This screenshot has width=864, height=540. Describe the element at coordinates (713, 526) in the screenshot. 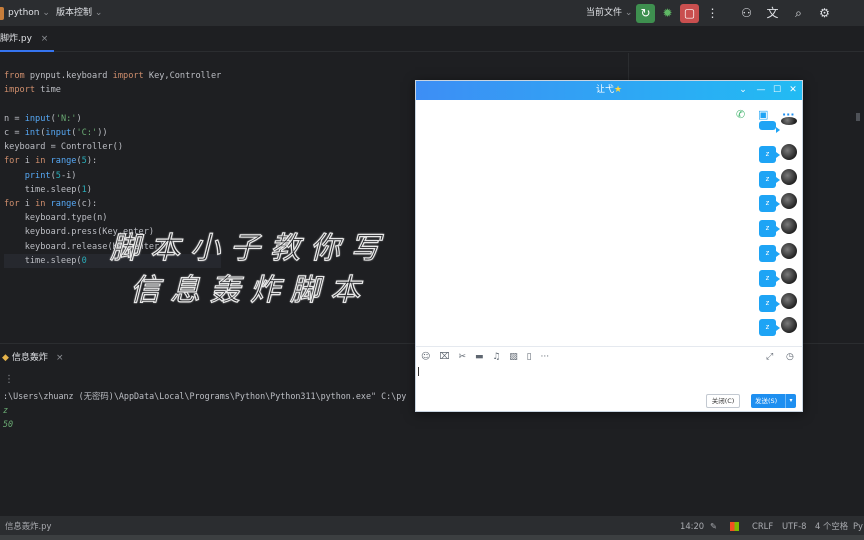

I see `edit-icon: ✎` at that location.